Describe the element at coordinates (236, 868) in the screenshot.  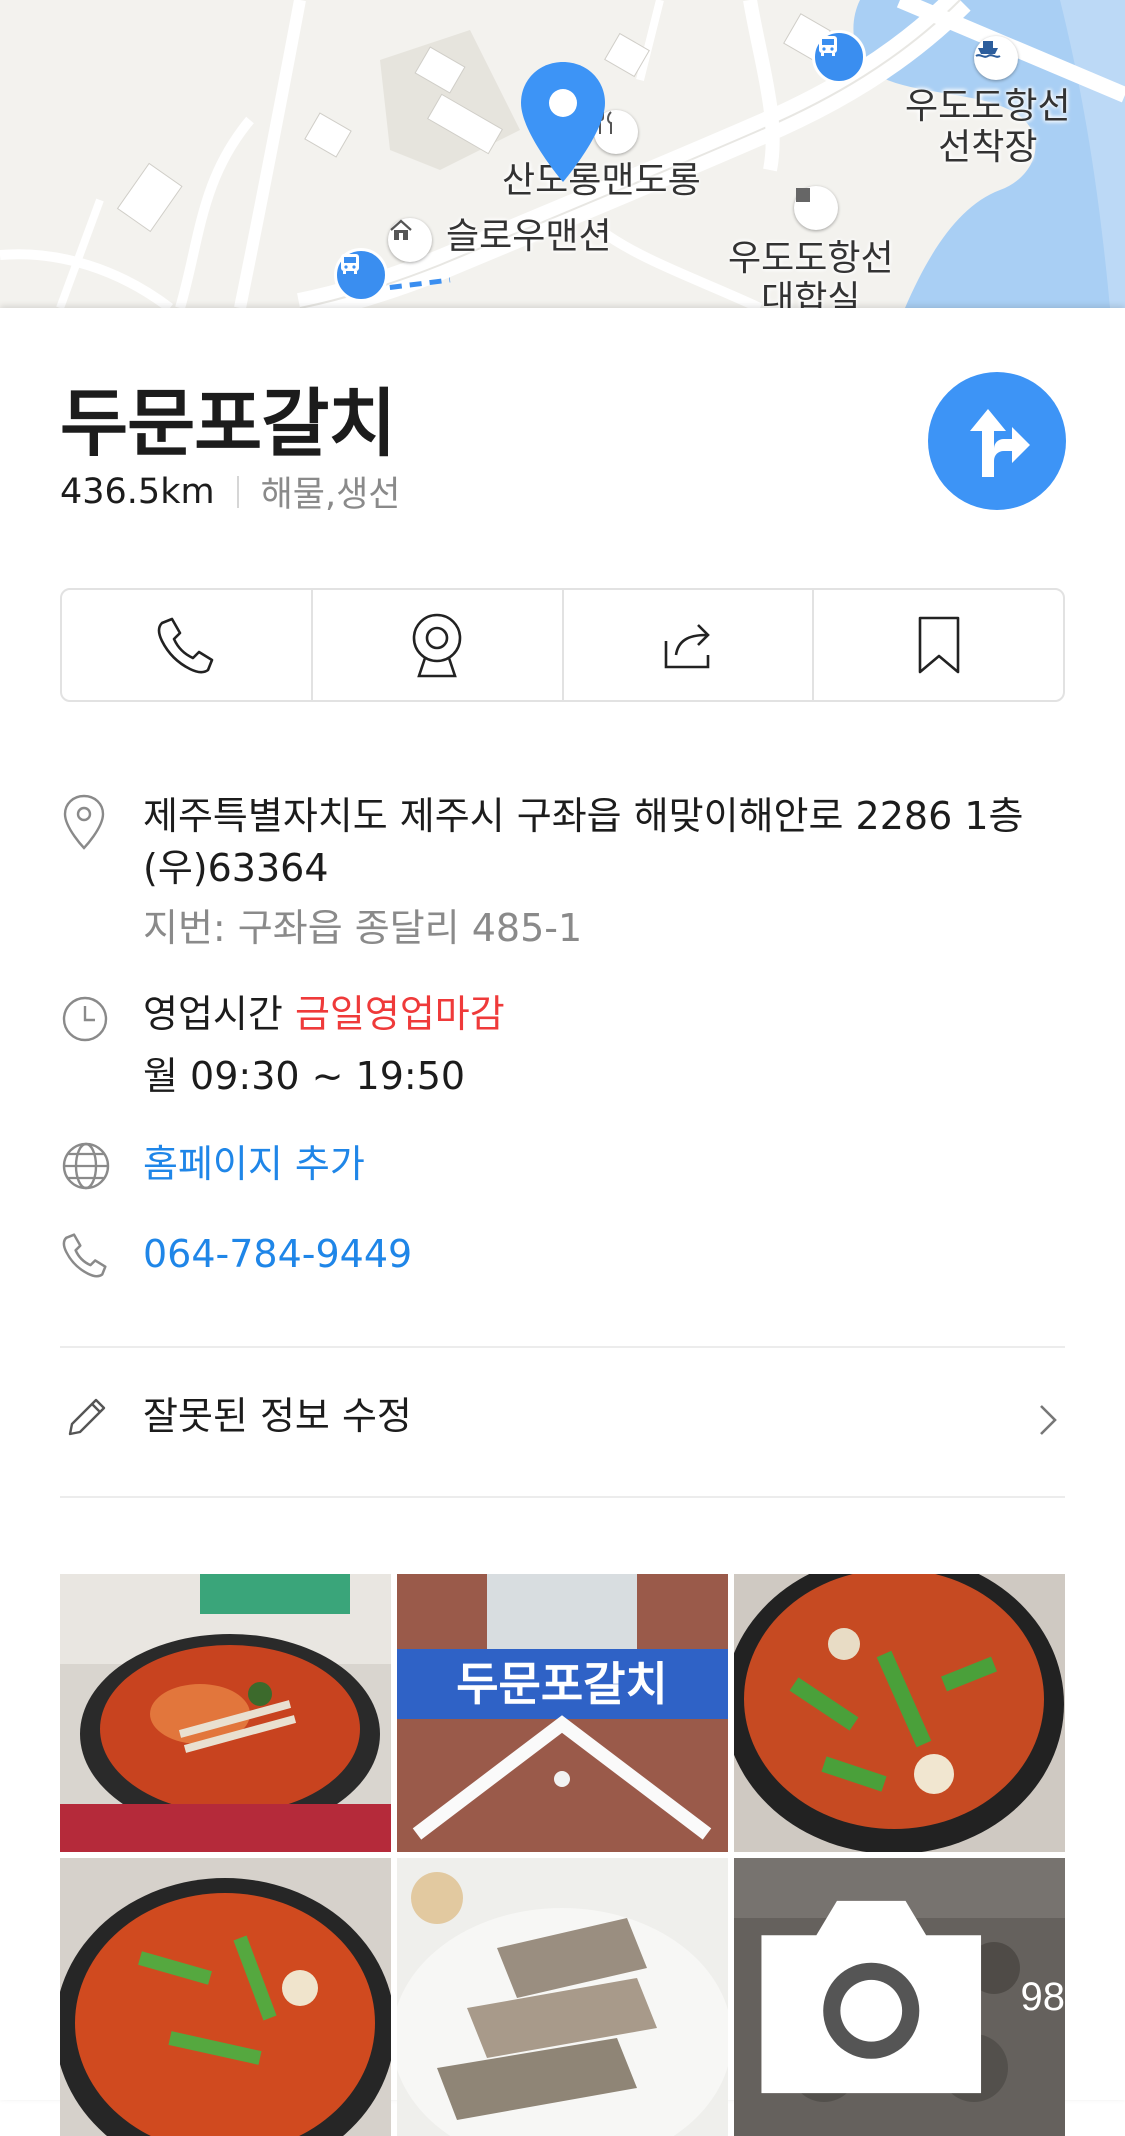
I see `postal-code: (우)63364` at that location.